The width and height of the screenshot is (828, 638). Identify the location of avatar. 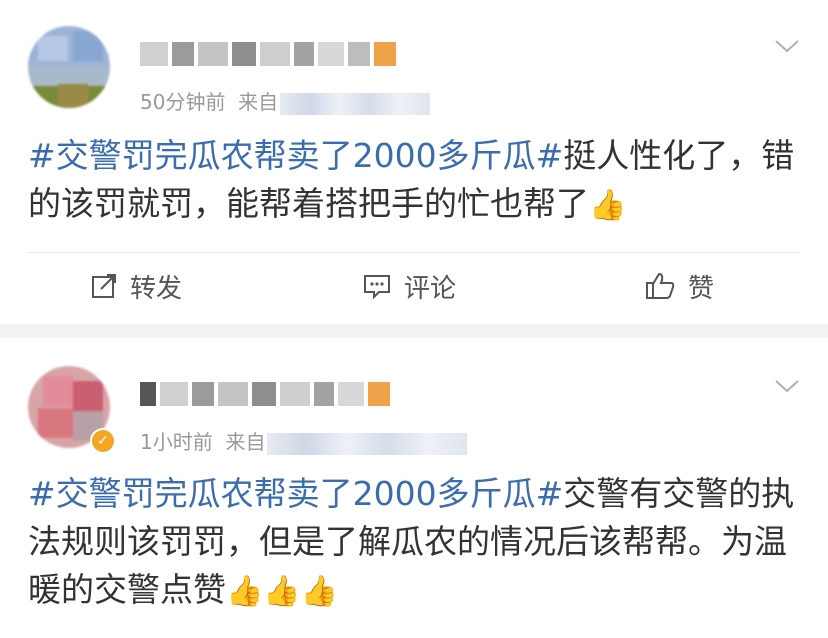
(69, 67).